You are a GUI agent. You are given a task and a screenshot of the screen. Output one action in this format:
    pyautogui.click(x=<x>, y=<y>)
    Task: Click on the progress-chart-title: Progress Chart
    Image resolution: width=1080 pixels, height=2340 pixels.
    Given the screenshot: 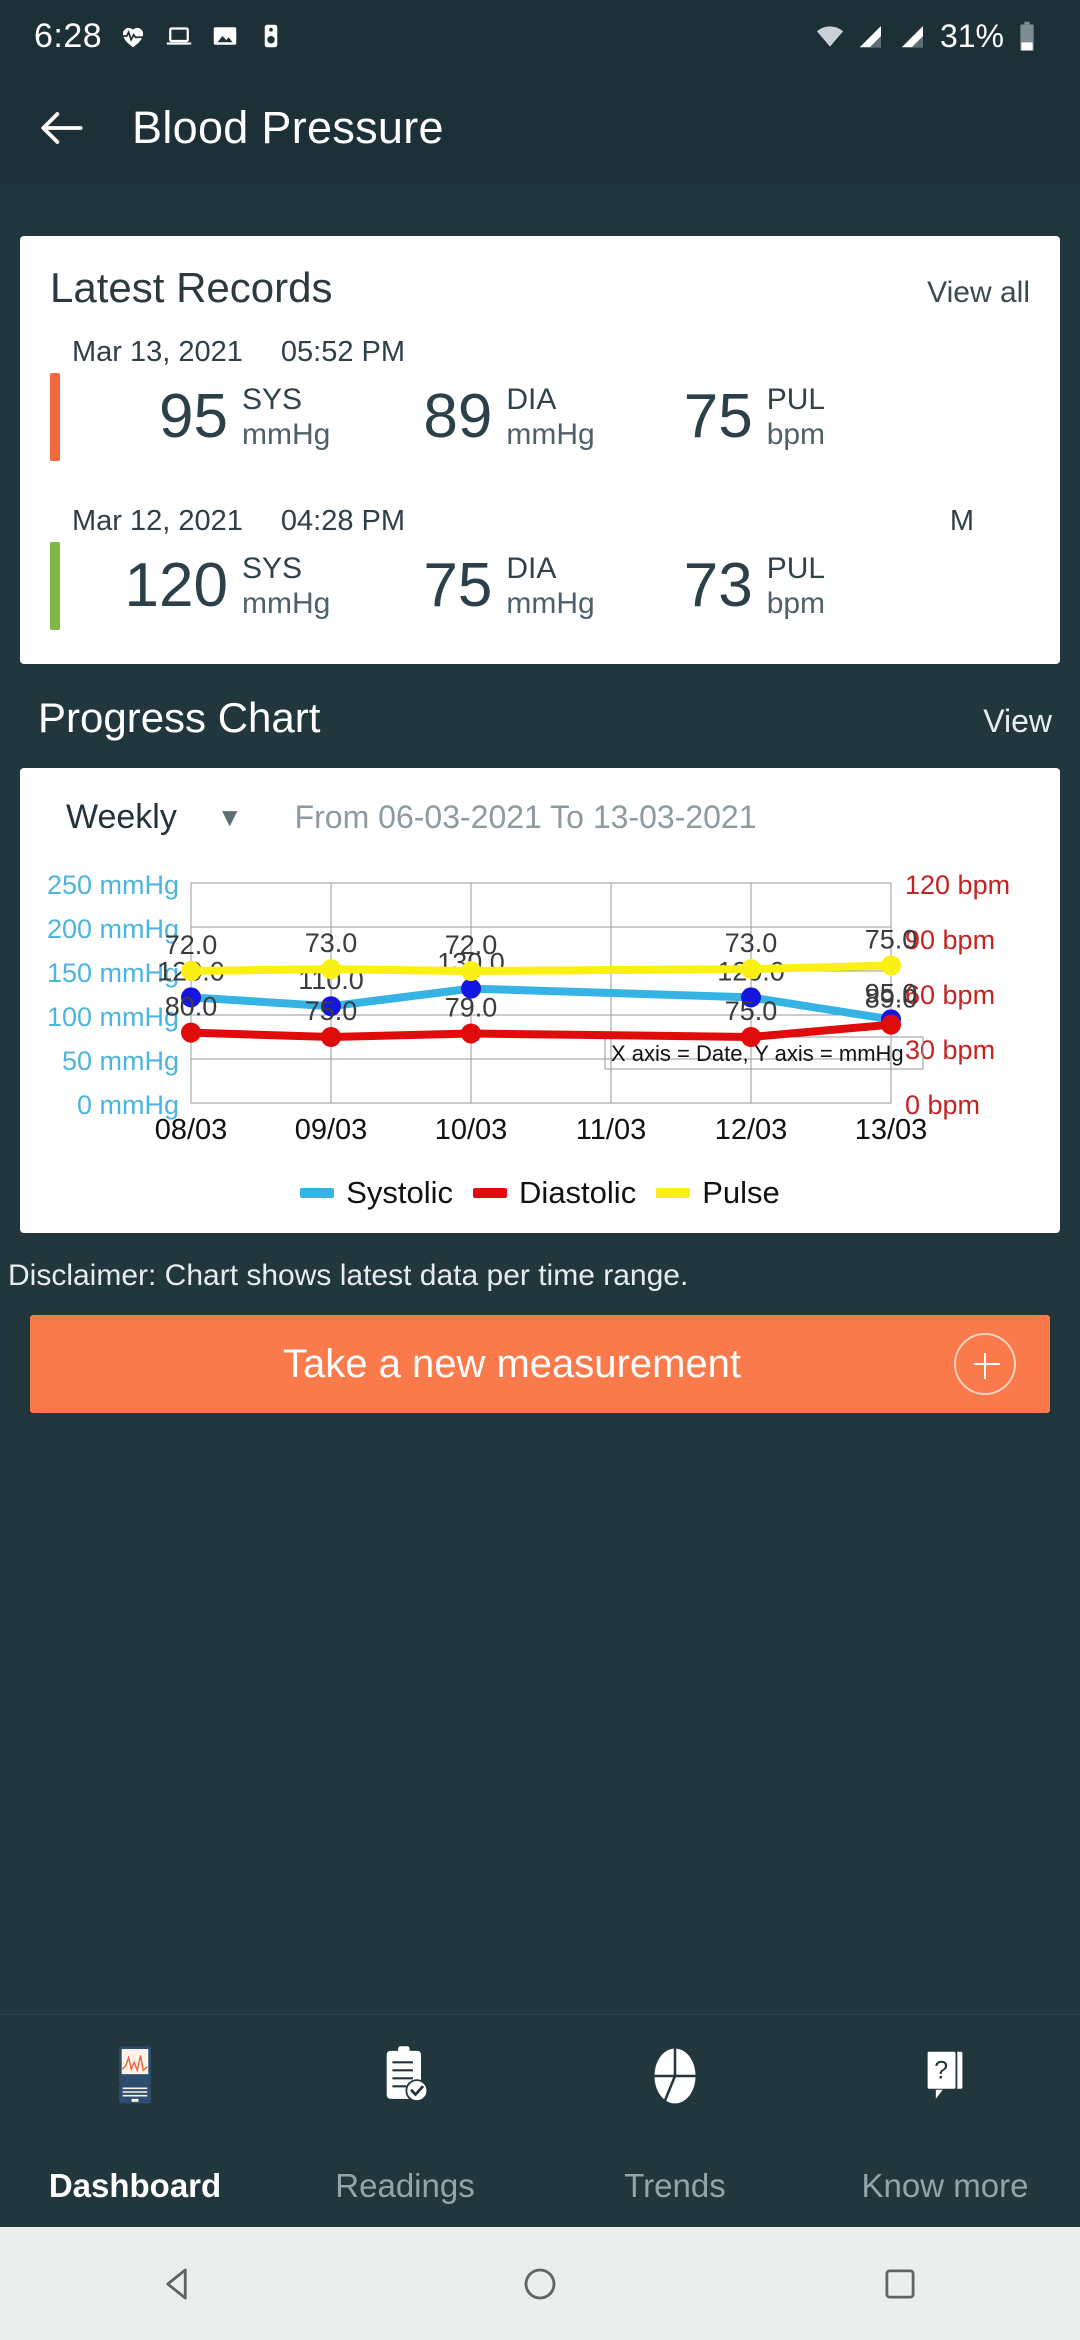 What is the action you would take?
    pyautogui.click(x=179, y=717)
    